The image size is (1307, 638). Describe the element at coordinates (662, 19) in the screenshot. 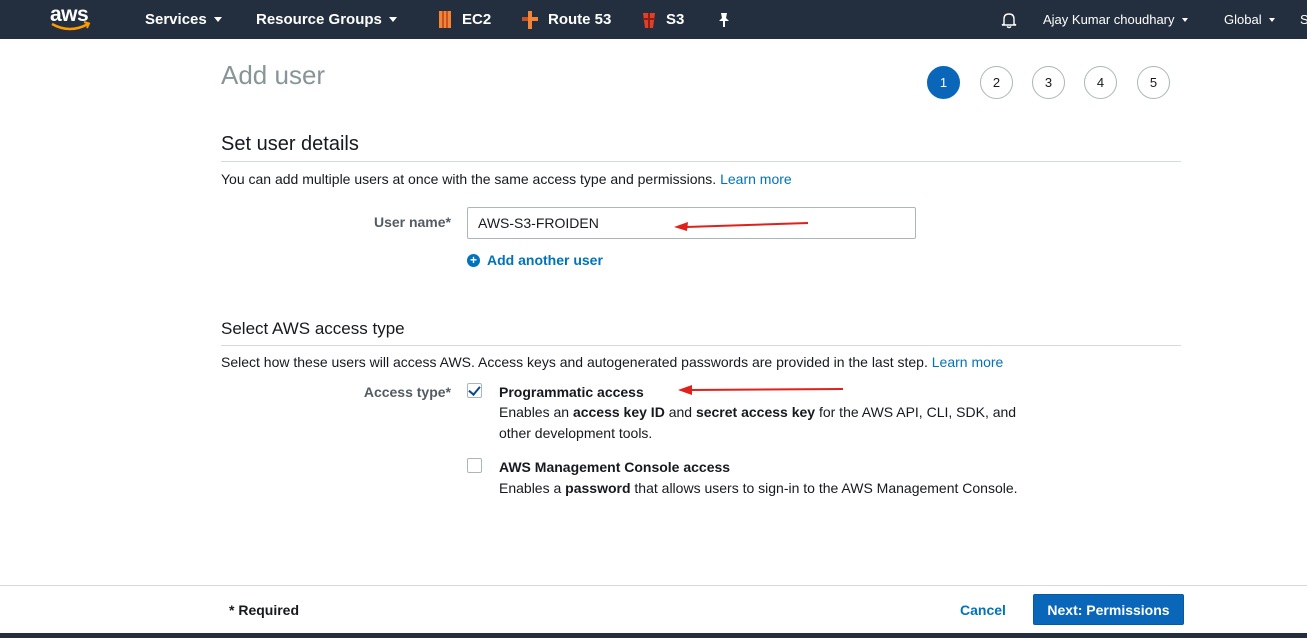

I see `s3-shortcut: S3` at that location.